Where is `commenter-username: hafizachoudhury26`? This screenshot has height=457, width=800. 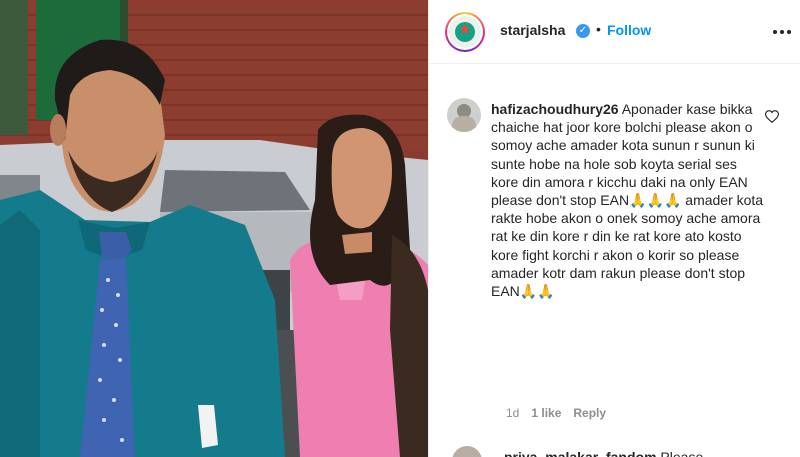 commenter-username: hafizachoudhury26 is located at coordinates (555, 109).